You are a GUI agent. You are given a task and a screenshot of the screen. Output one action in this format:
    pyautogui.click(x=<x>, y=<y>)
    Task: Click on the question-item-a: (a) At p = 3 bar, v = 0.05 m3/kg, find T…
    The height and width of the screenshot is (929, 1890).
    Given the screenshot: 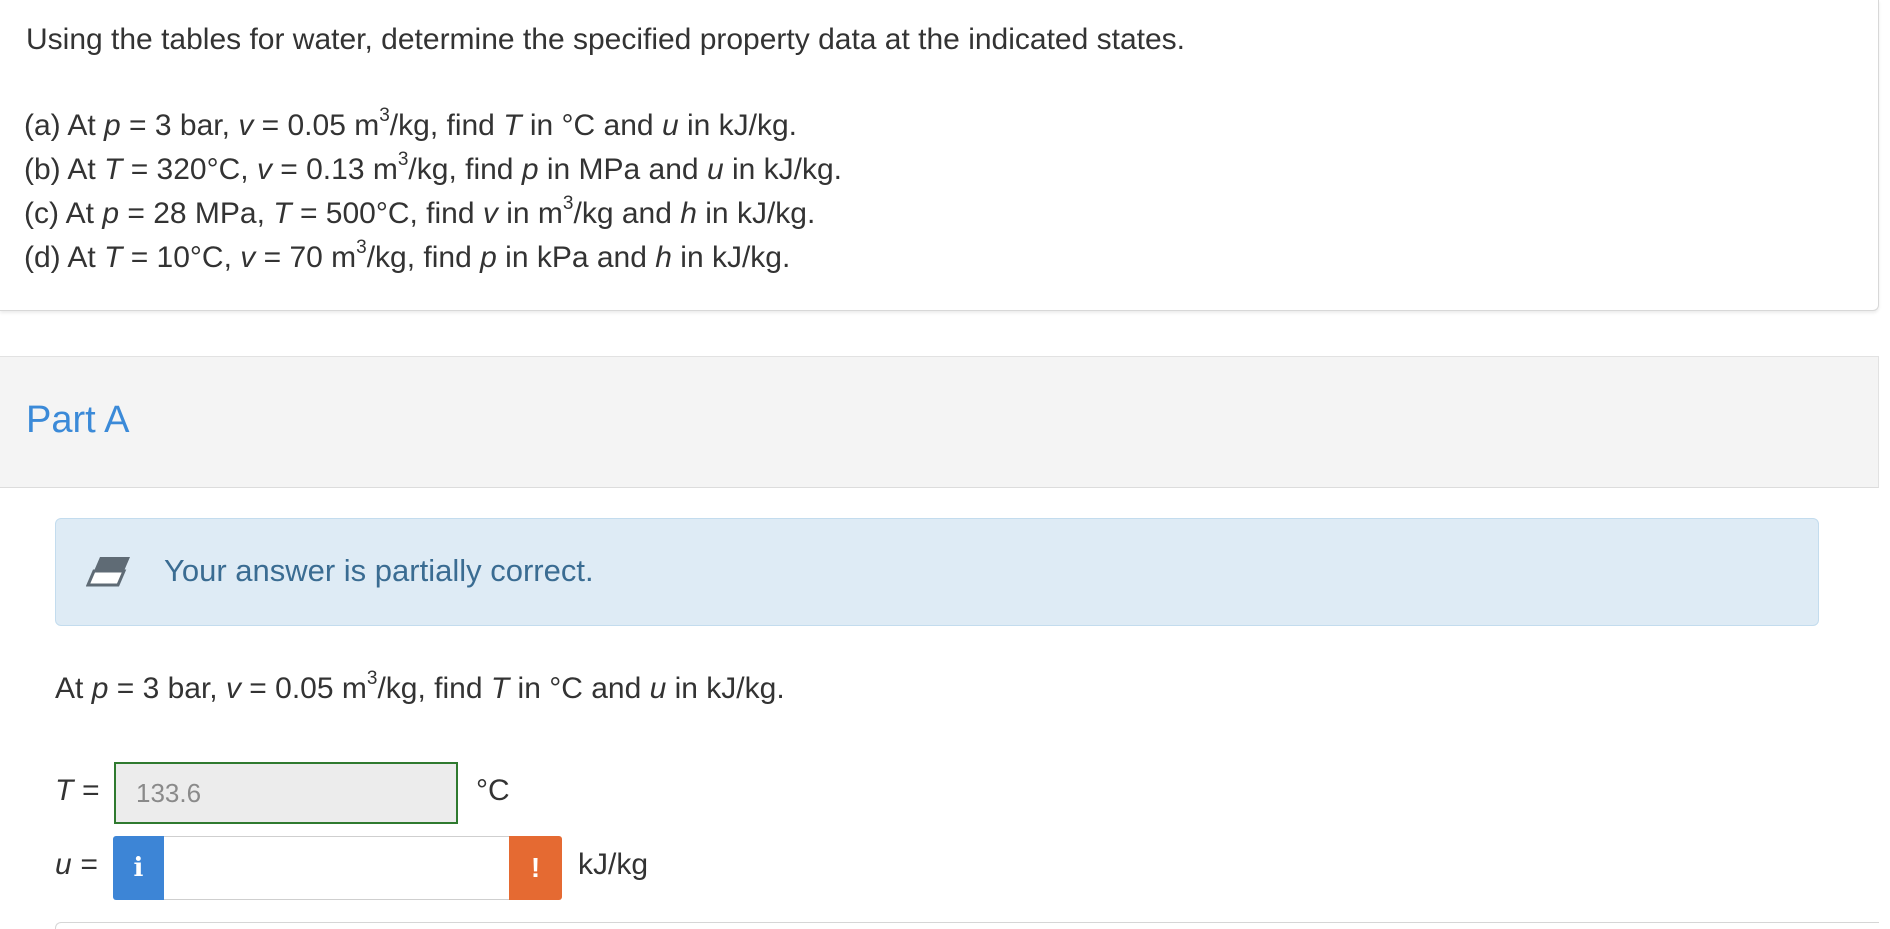 What is the action you would take?
    pyautogui.click(x=410, y=123)
    